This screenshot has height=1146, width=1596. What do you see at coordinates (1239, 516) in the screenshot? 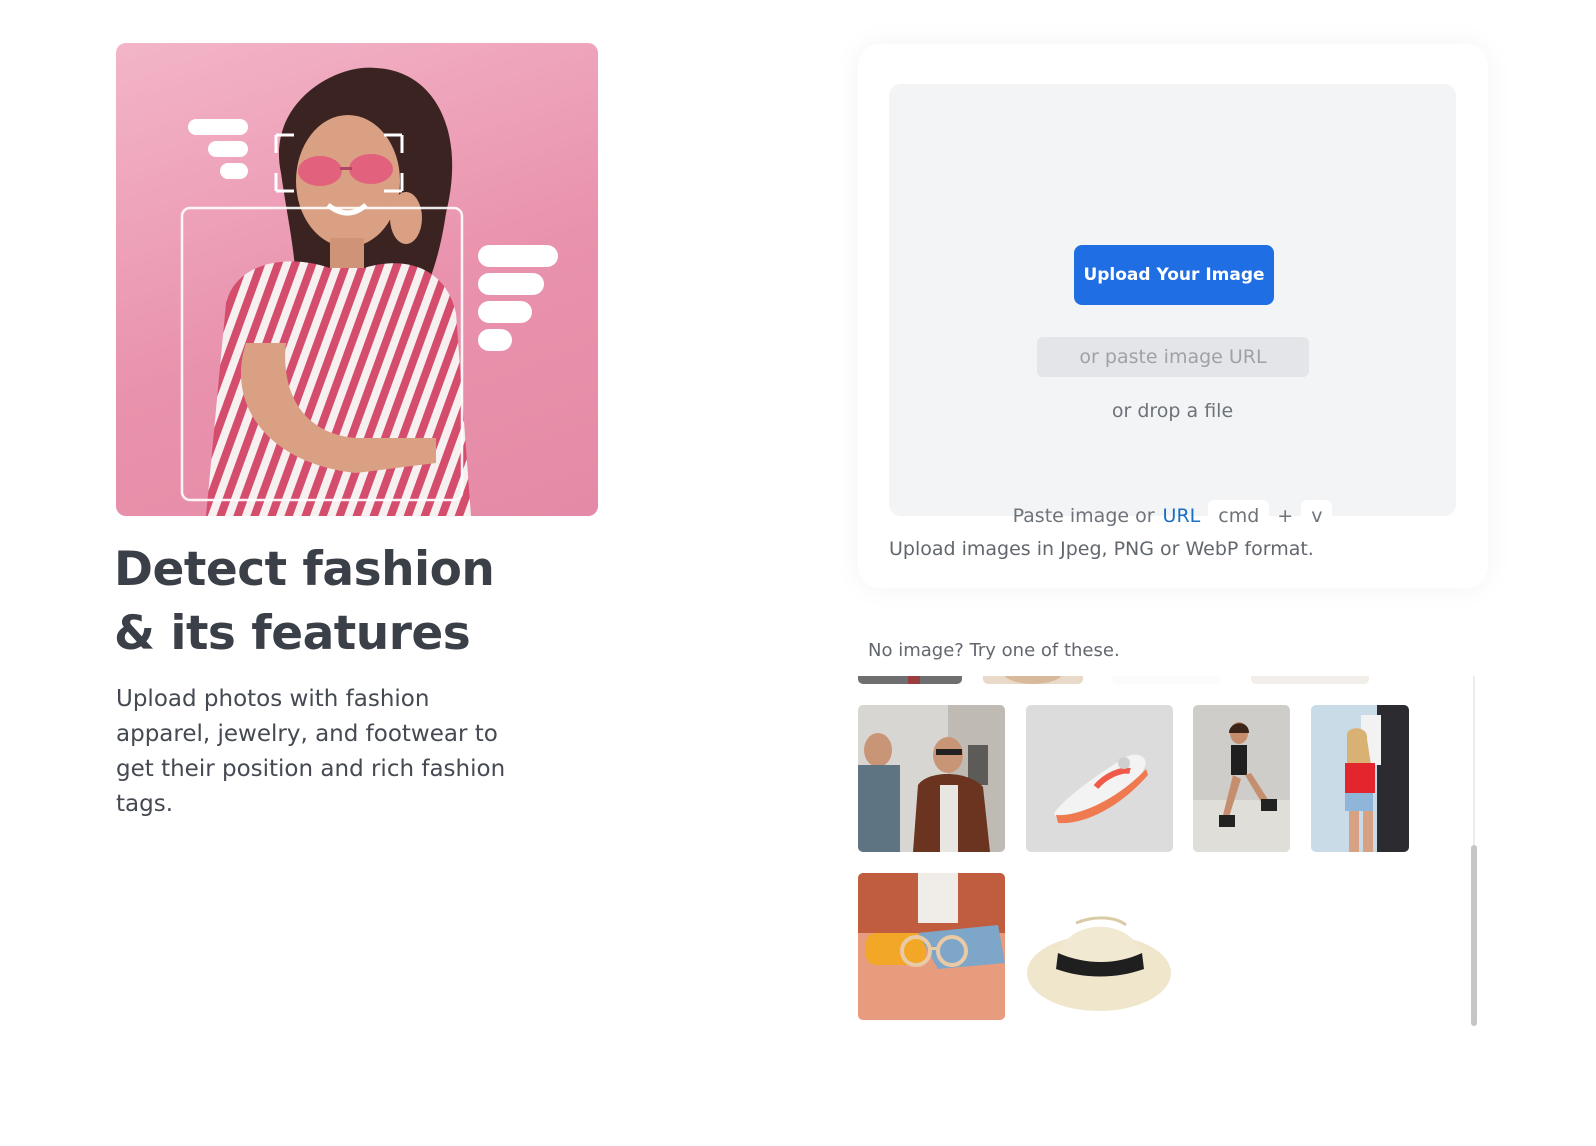
I see `cmd-key: cmd` at bounding box center [1239, 516].